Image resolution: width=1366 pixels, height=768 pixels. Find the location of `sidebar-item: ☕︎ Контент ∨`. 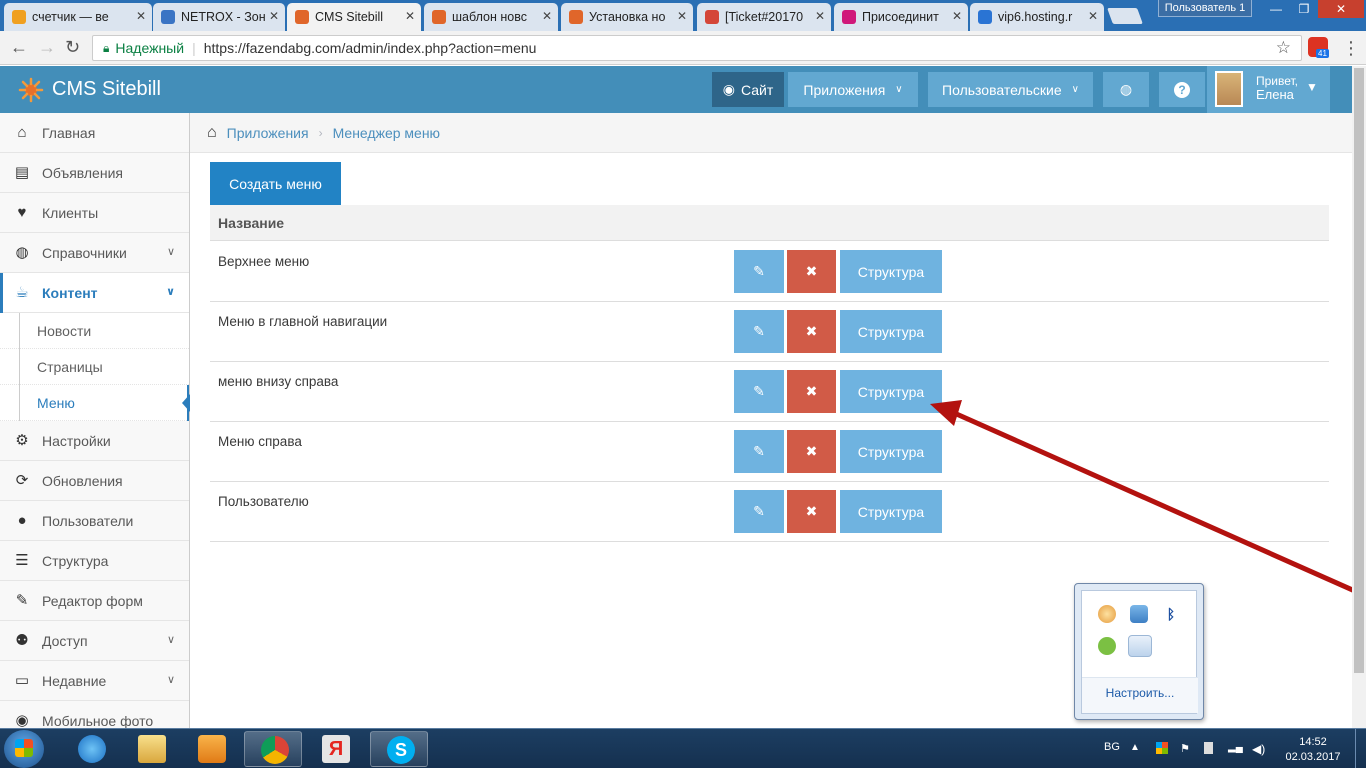

sidebar-item: ☕︎ Контент ∨ is located at coordinates (94, 293).